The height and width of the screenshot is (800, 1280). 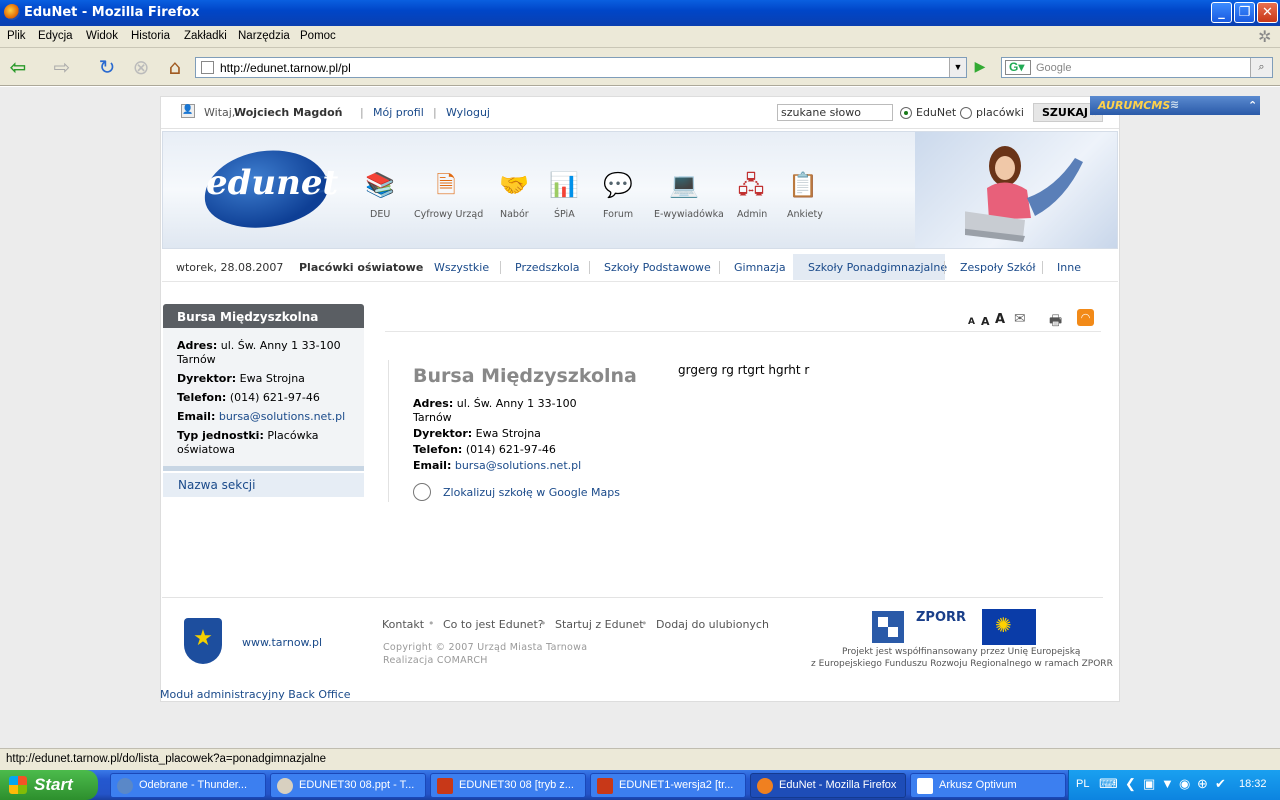 What do you see at coordinates (514, 185) in the screenshot?
I see `nabor-icon: 🤝` at bounding box center [514, 185].